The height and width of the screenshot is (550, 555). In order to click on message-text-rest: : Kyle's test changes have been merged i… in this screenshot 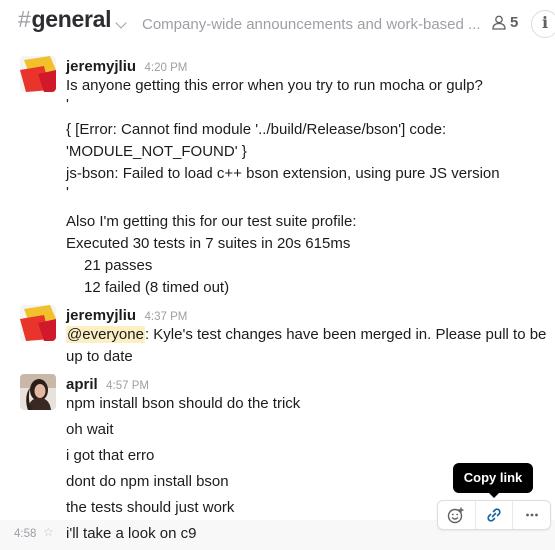, I will do `click(345, 334)`.